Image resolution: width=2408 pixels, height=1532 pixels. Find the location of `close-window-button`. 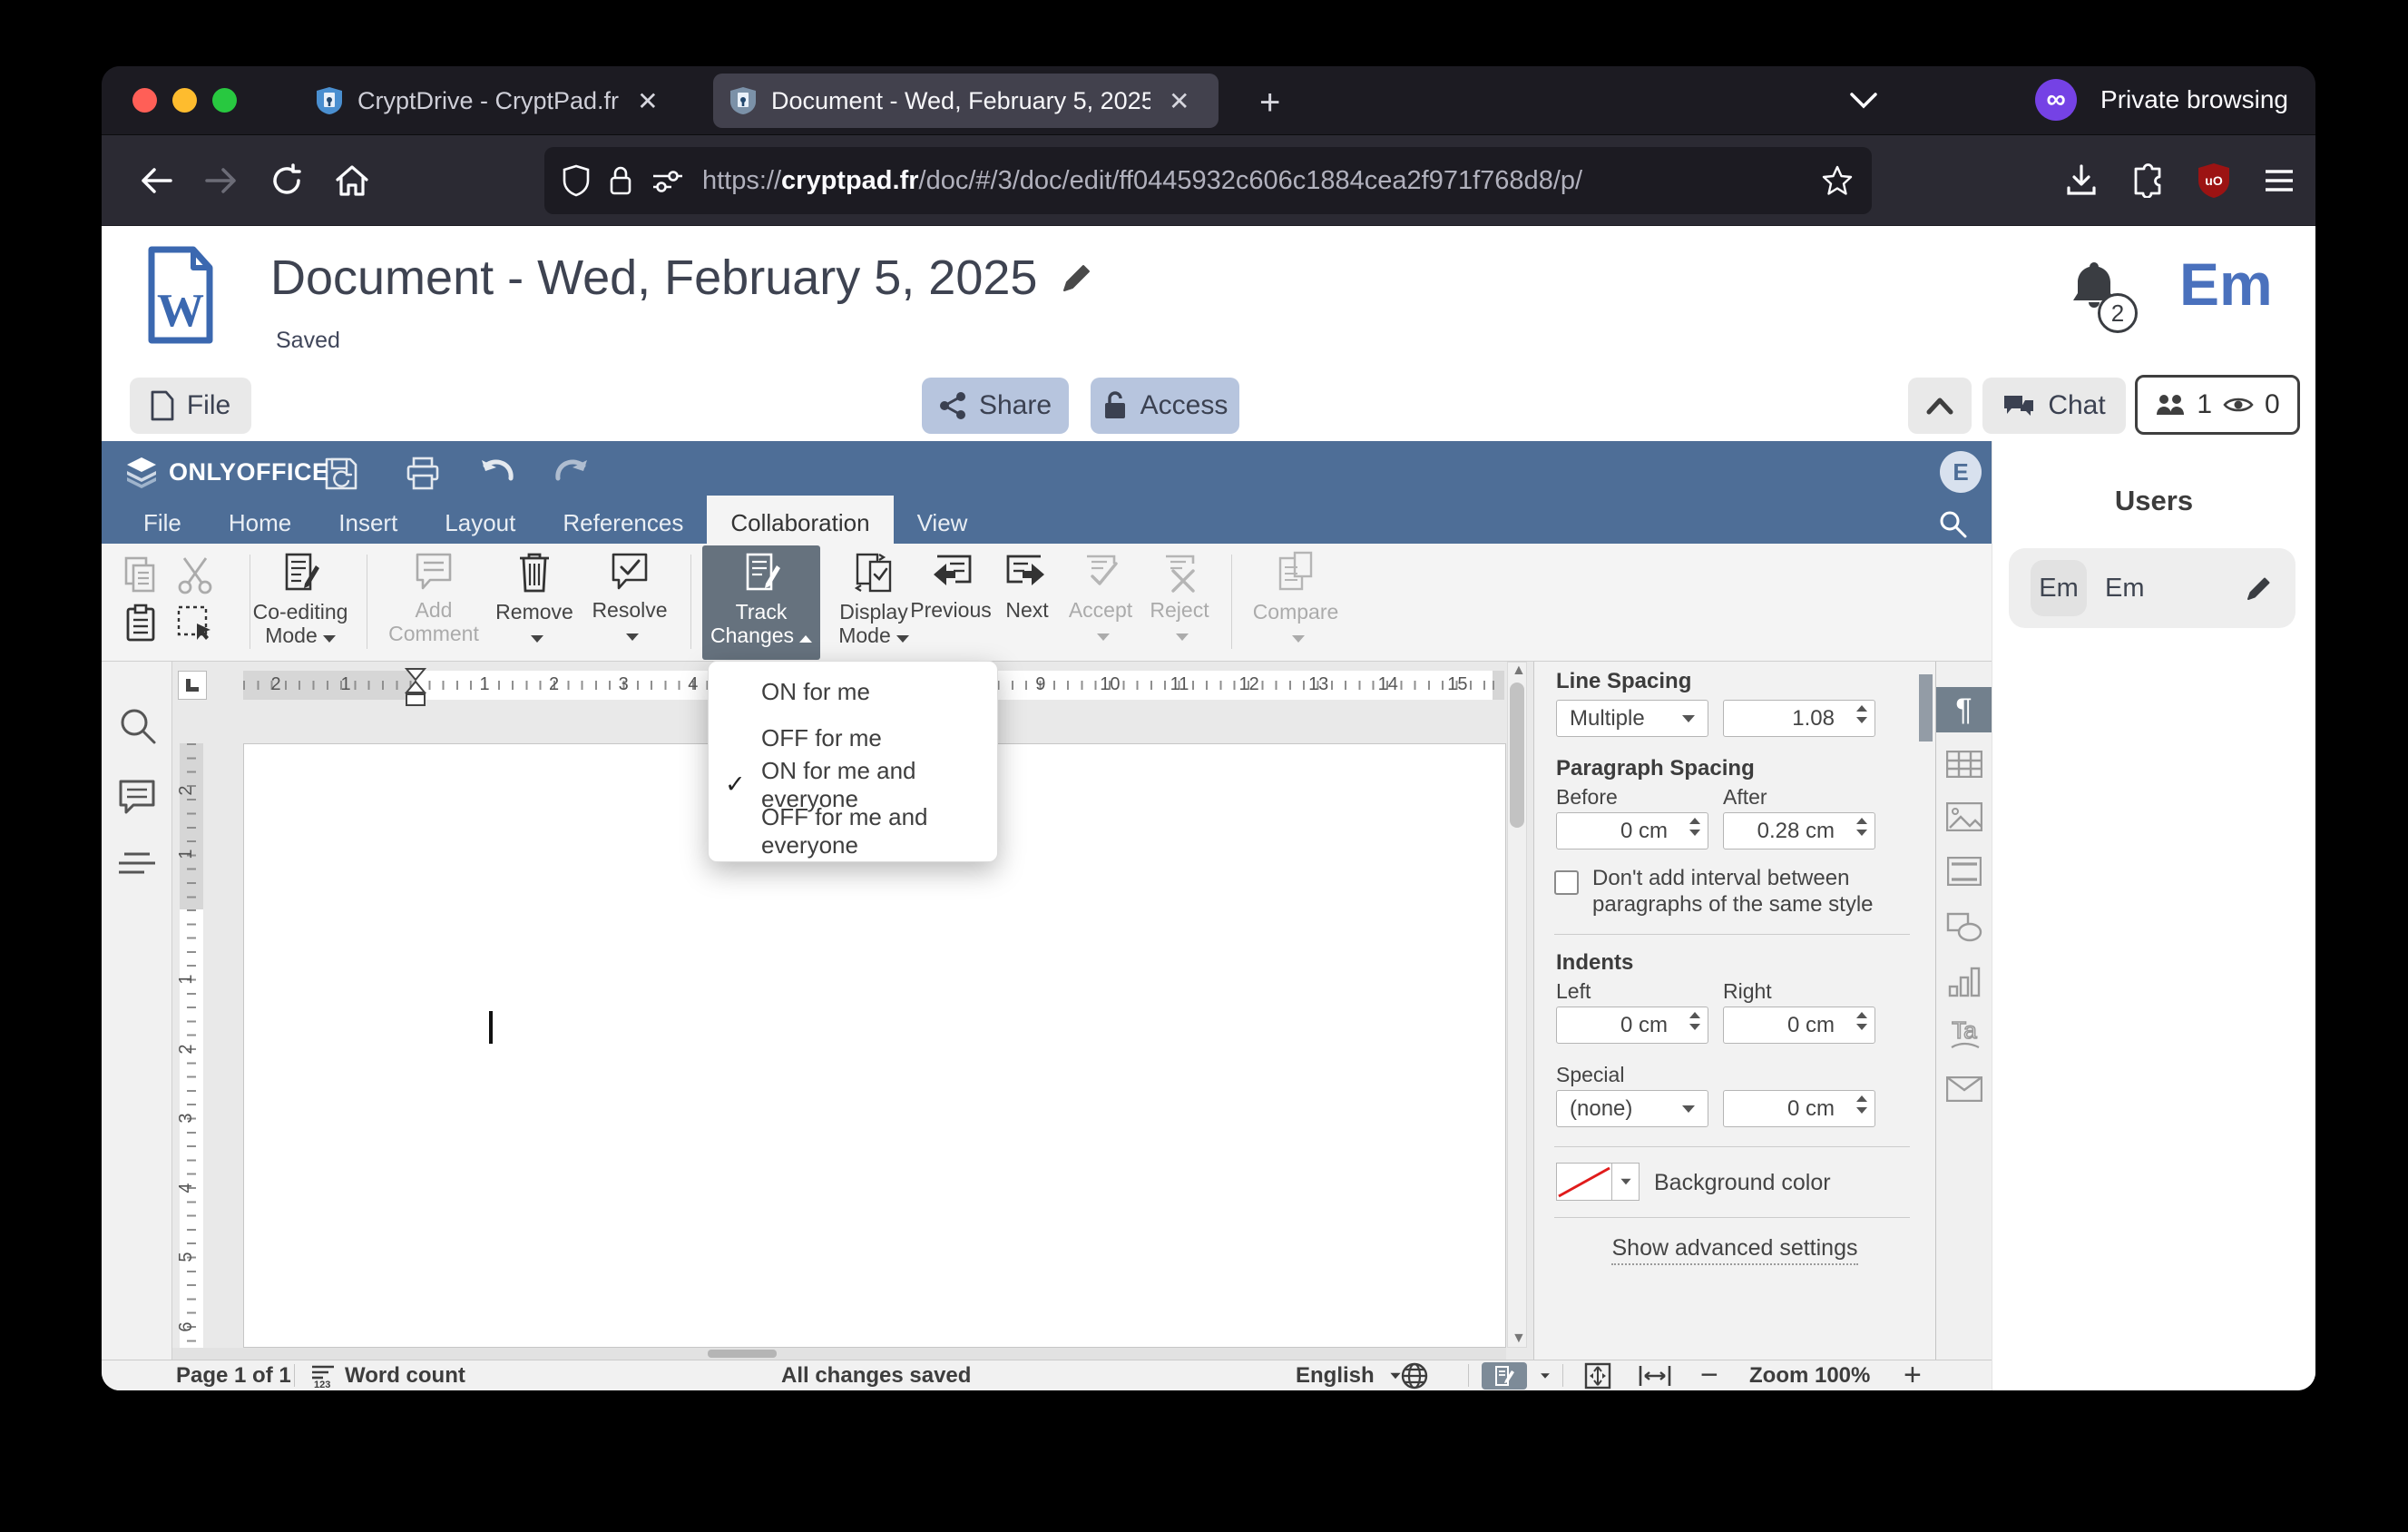

close-window-button is located at coordinates (145, 100).